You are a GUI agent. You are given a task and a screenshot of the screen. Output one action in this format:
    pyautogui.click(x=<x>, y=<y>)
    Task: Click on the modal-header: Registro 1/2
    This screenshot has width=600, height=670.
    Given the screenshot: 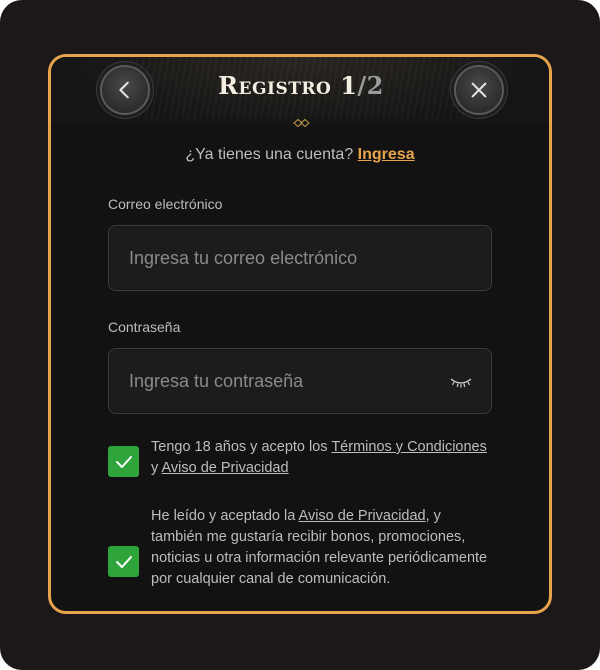 What is the action you would take?
    pyautogui.click(x=300, y=92)
    